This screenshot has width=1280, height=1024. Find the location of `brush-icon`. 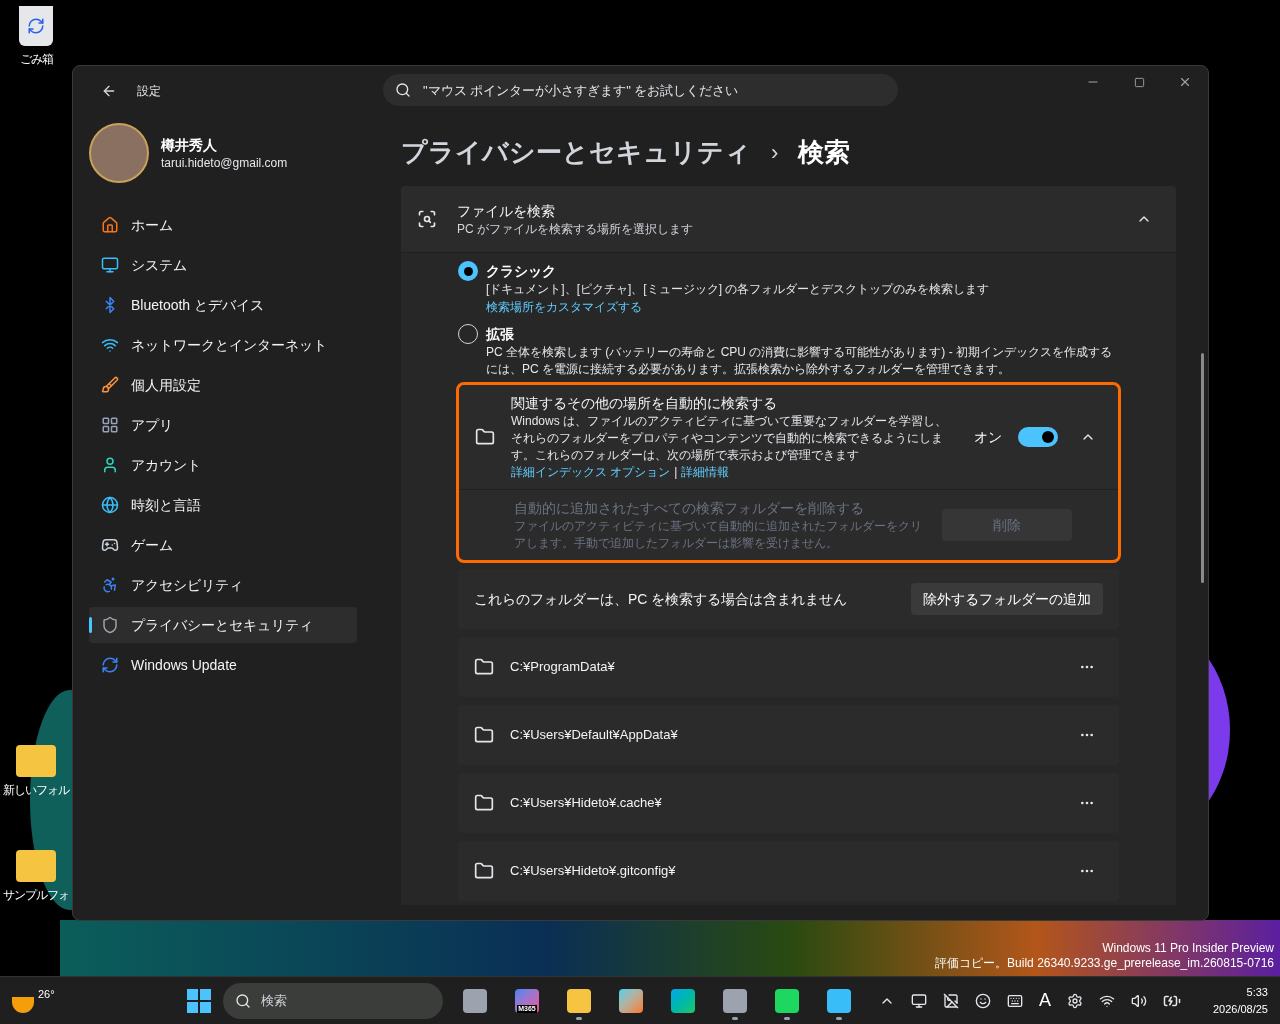

brush-icon is located at coordinates (110, 385).